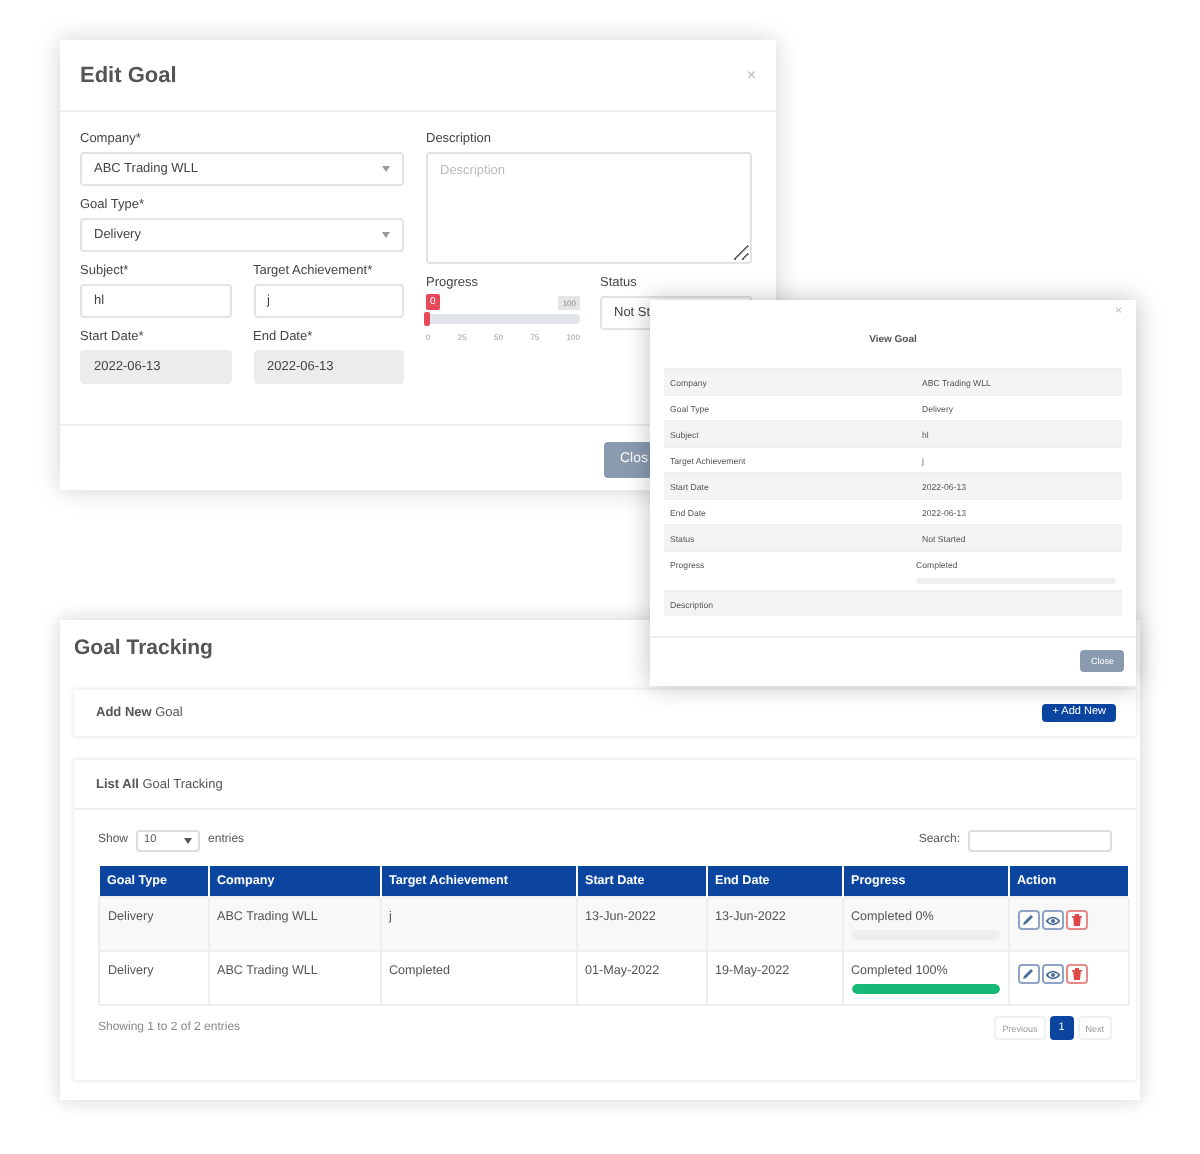  What do you see at coordinates (503, 319) in the screenshot?
I see `slider-track` at bounding box center [503, 319].